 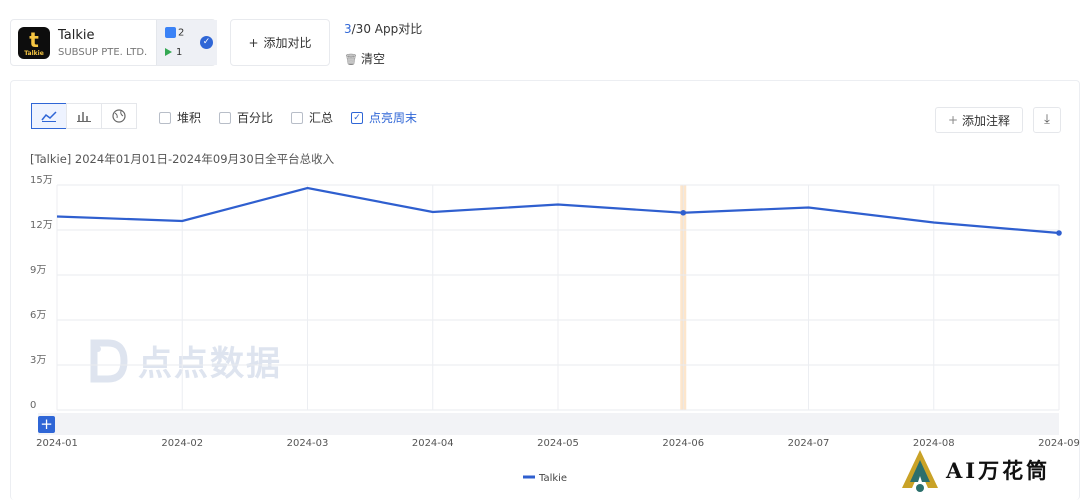 What do you see at coordinates (57, 443) in the screenshot?
I see `x-tick-label: 2024-01` at bounding box center [57, 443].